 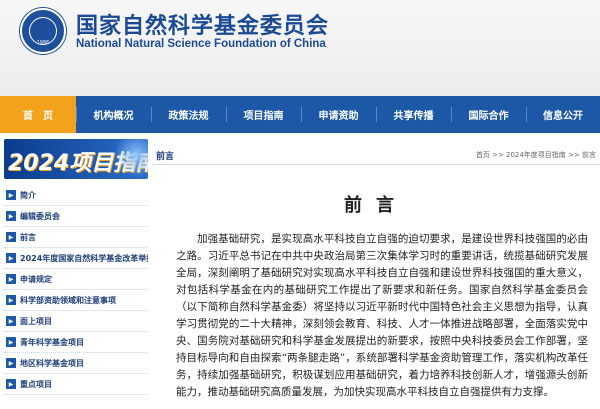 I want to click on nsfc-logo-icon: 1986, so click(x=43, y=31).